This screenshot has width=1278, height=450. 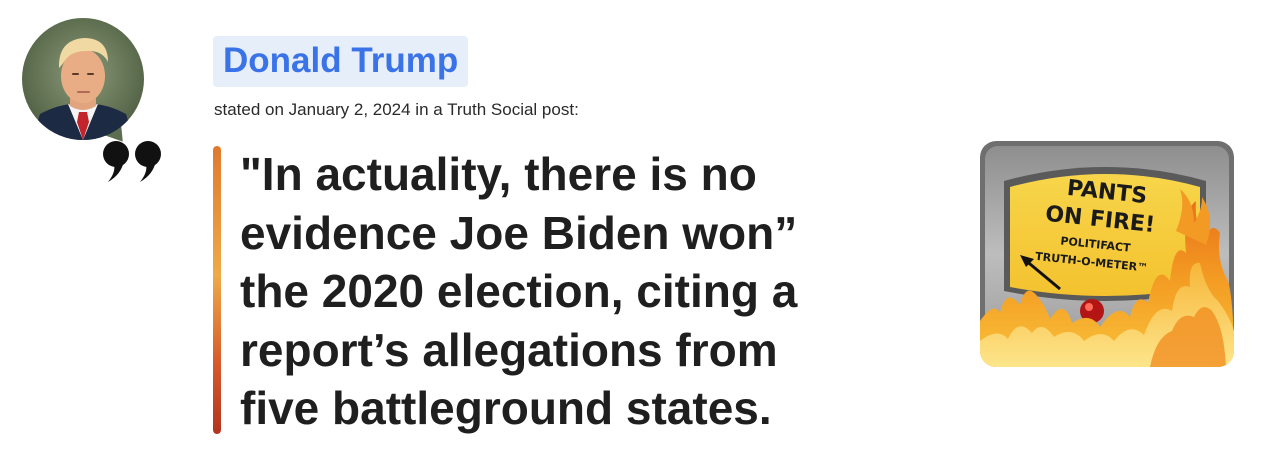 What do you see at coordinates (132, 161) in the screenshot?
I see `quotation-mark-icon` at bounding box center [132, 161].